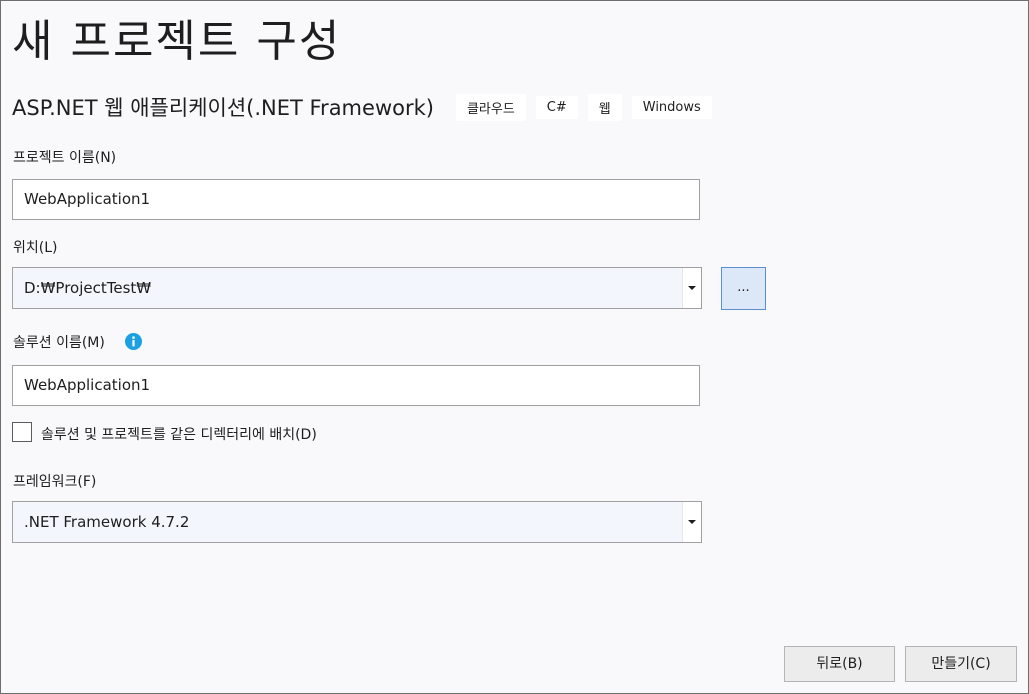 This screenshot has height=694, width=1029. What do you see at coordinates (22, 432) in the screenshot?
I see `same-directory-checkbox` at bounding box center [22, 432].